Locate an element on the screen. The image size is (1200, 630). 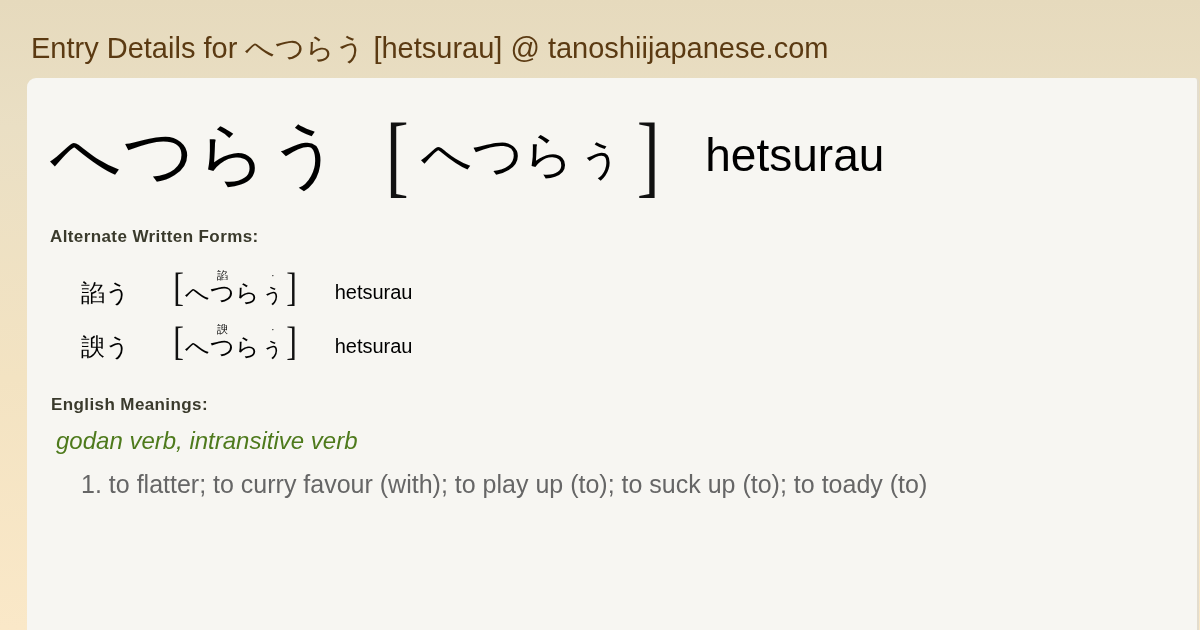
furigana-text: 諂 is located at coordinates (223, 275).